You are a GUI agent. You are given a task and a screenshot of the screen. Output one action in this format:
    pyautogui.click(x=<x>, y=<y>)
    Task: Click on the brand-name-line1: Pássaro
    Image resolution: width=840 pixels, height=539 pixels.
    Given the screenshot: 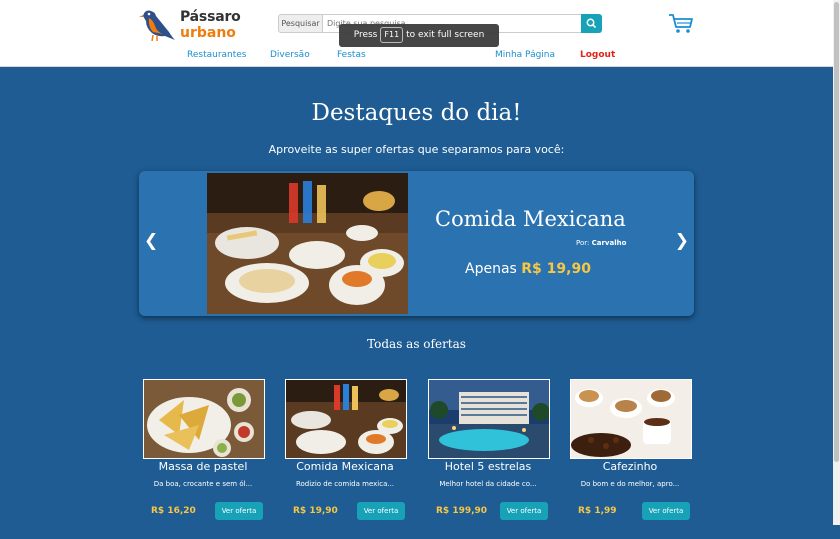 What is the action you would take?
    pyautogui.click(x=210, y=17)
    